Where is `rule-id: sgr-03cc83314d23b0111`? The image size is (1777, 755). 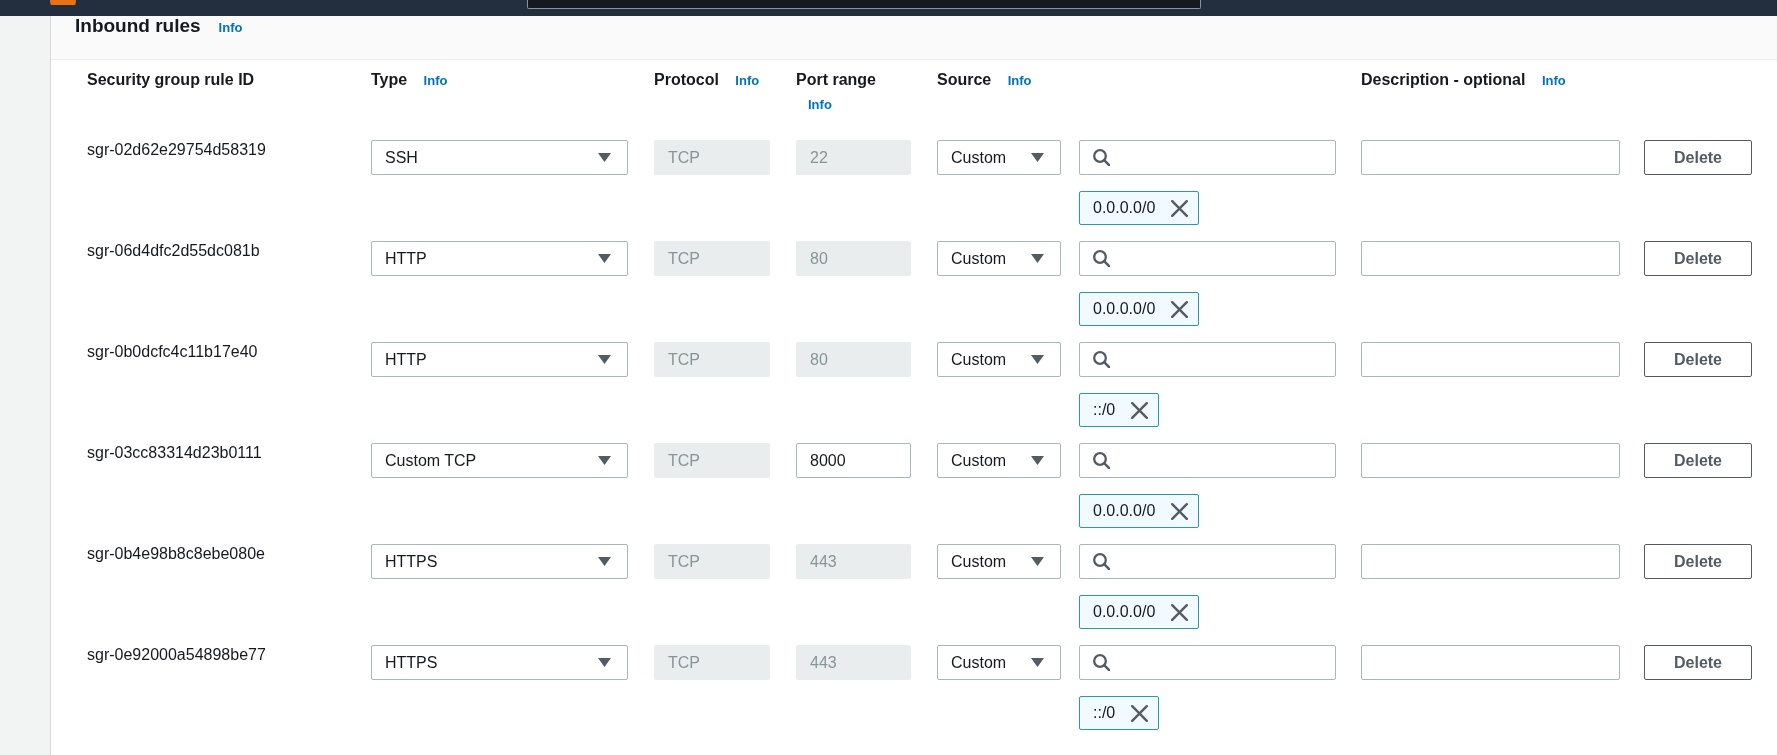 rule-id: sgr-03cc83314d23b0111 is located at coordinates (174, 452).